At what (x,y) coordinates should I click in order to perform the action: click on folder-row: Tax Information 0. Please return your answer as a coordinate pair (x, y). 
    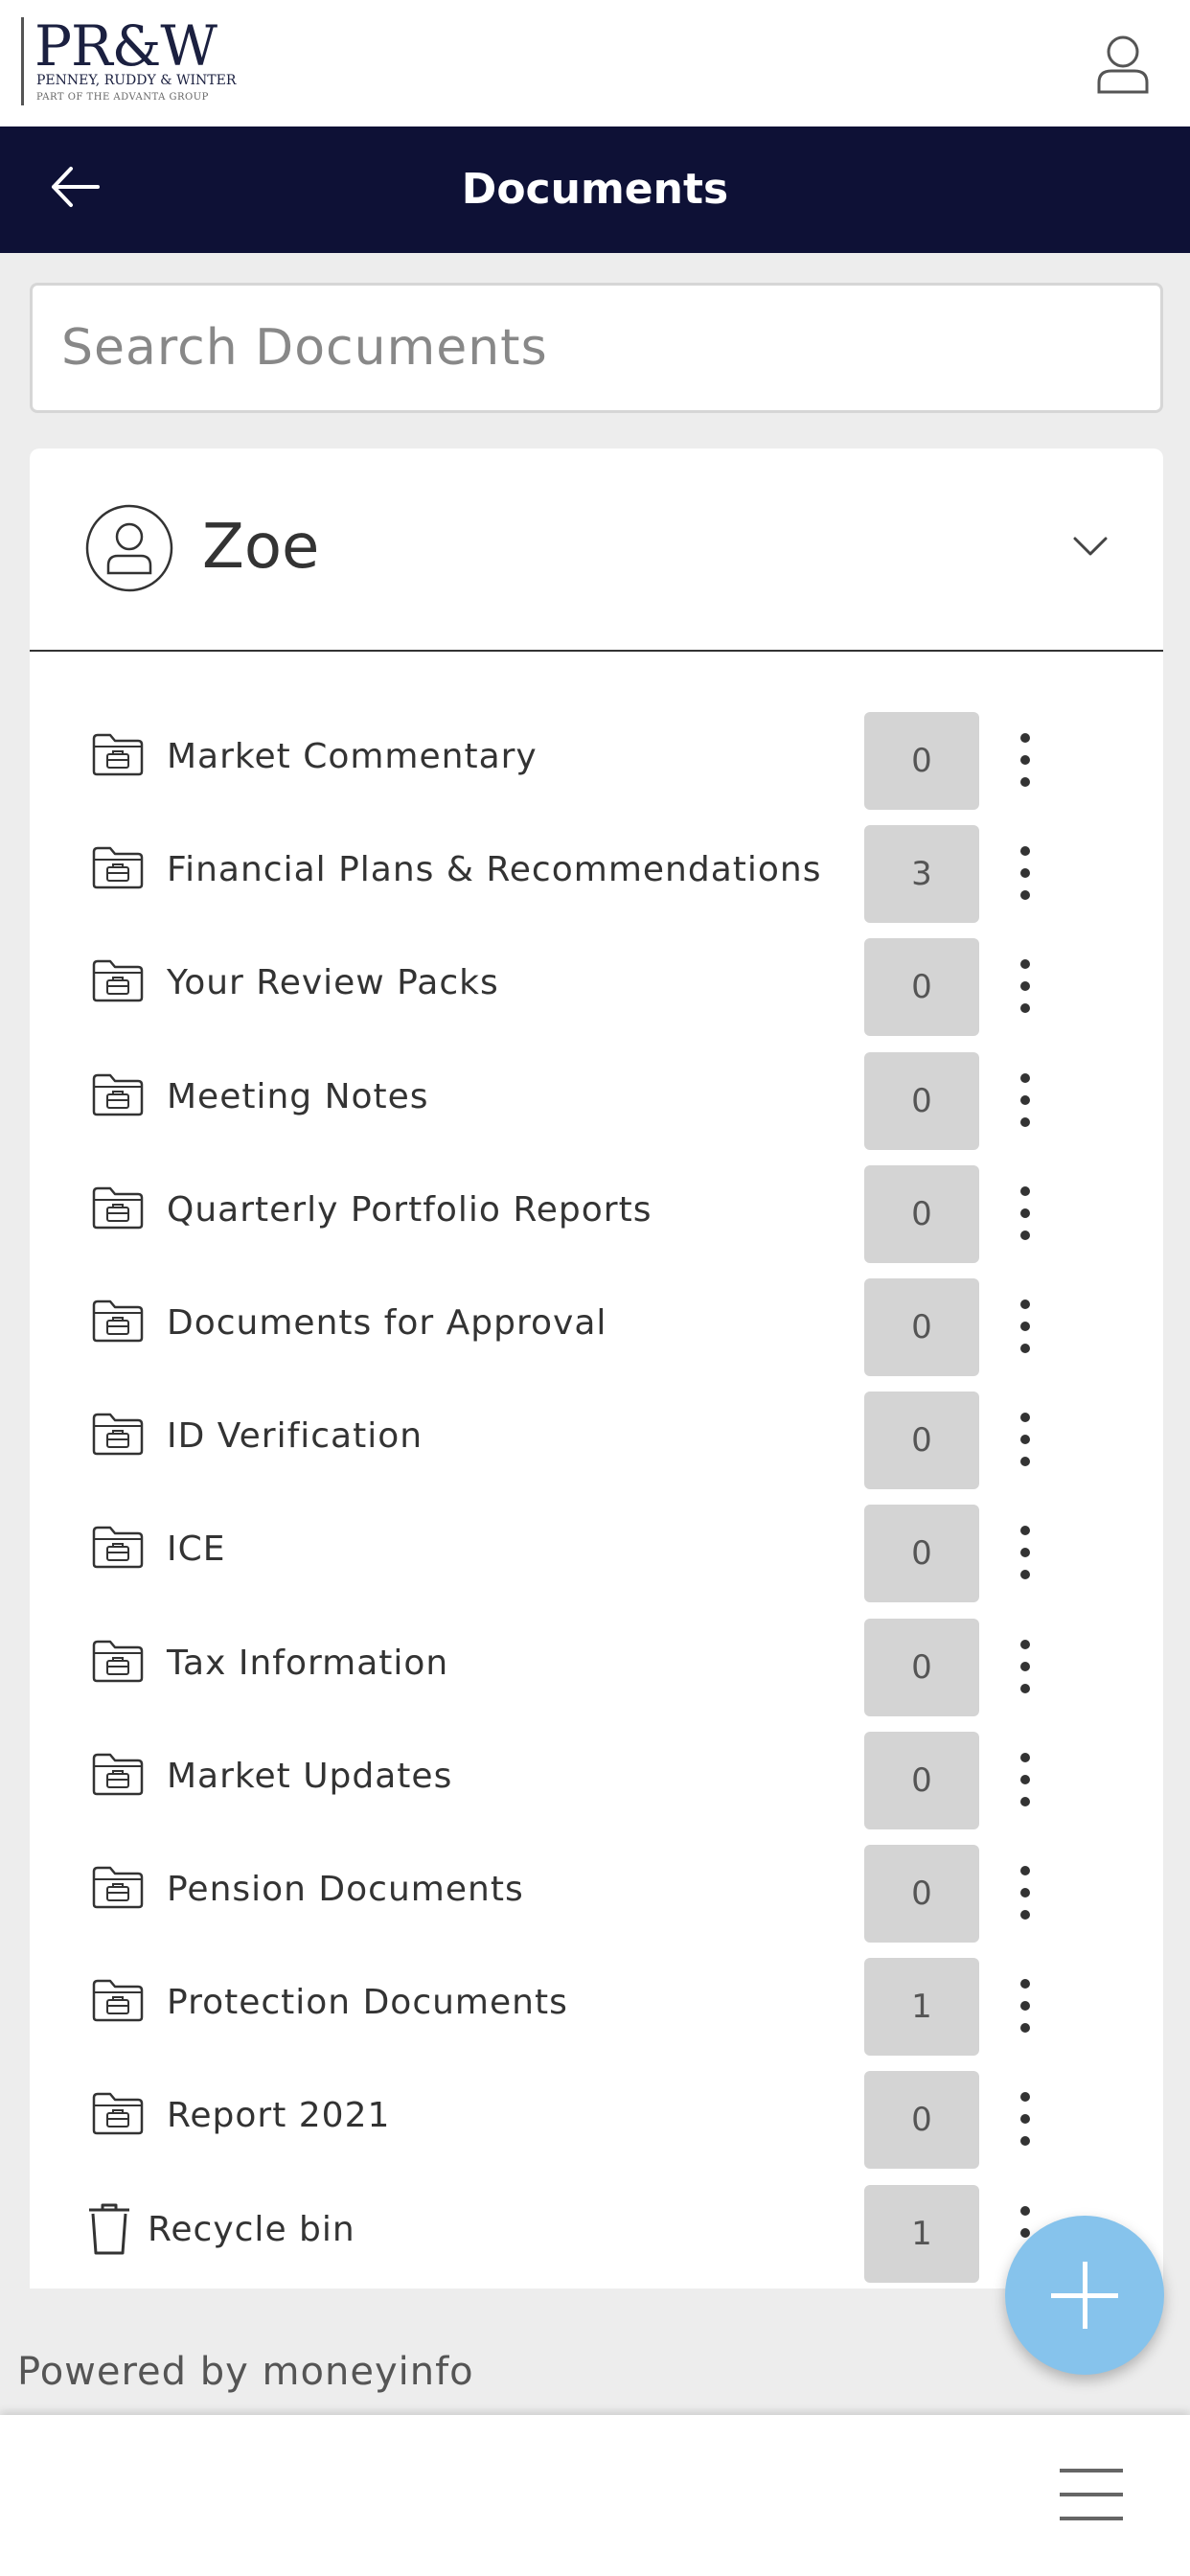
    Looking at the image, I should click on (596, 1663).